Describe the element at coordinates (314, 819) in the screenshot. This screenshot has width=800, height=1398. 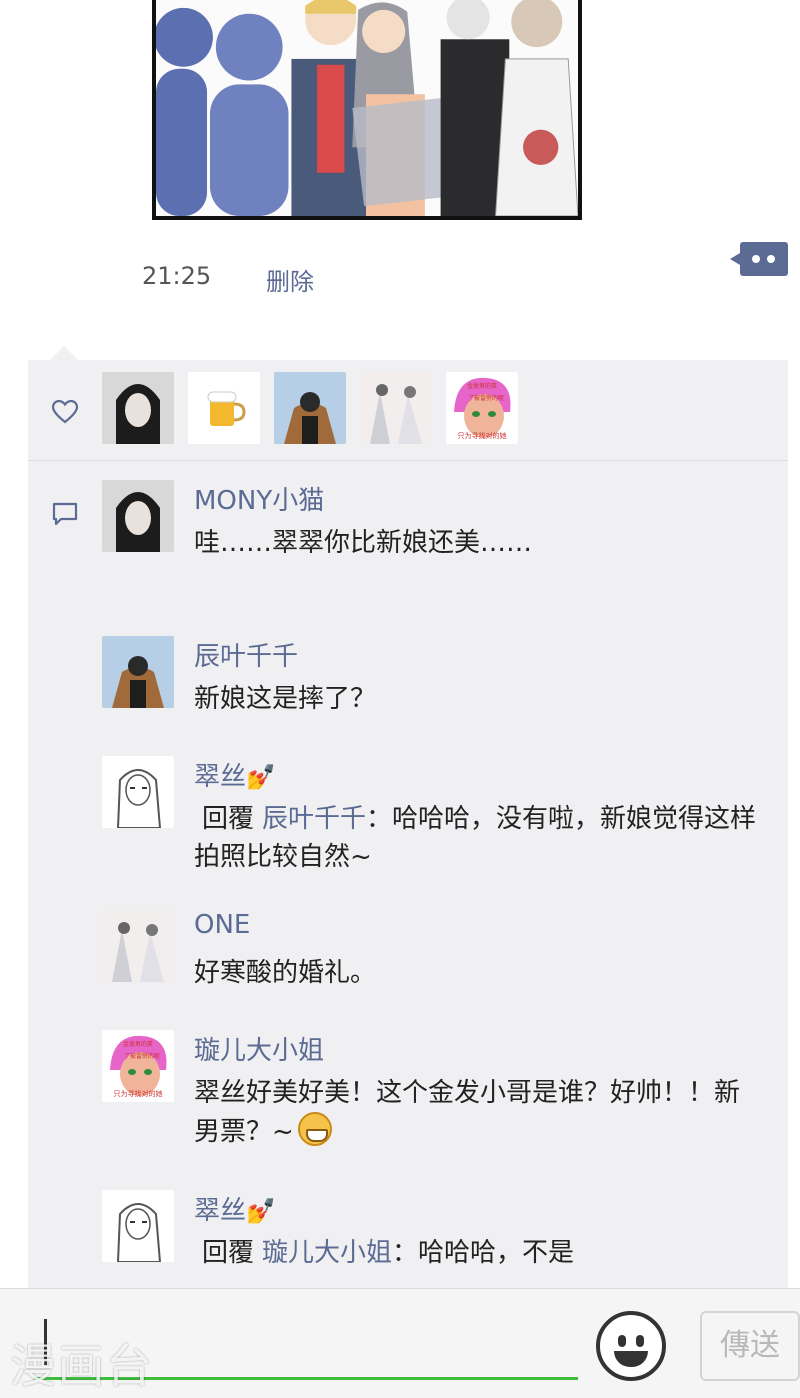
I see `reply-target-name: 辰叶千千` at that location.